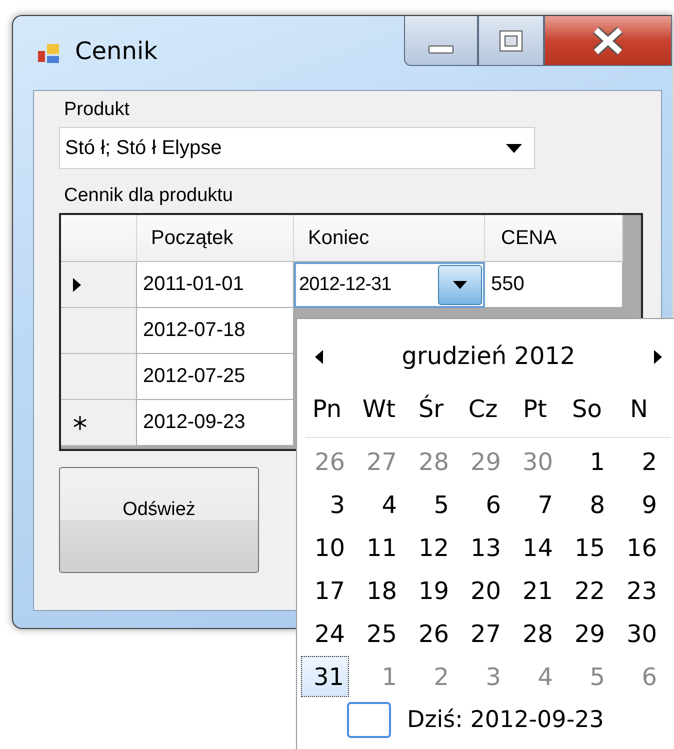  I want to click on calendar-day: 7, so click(535, 504).